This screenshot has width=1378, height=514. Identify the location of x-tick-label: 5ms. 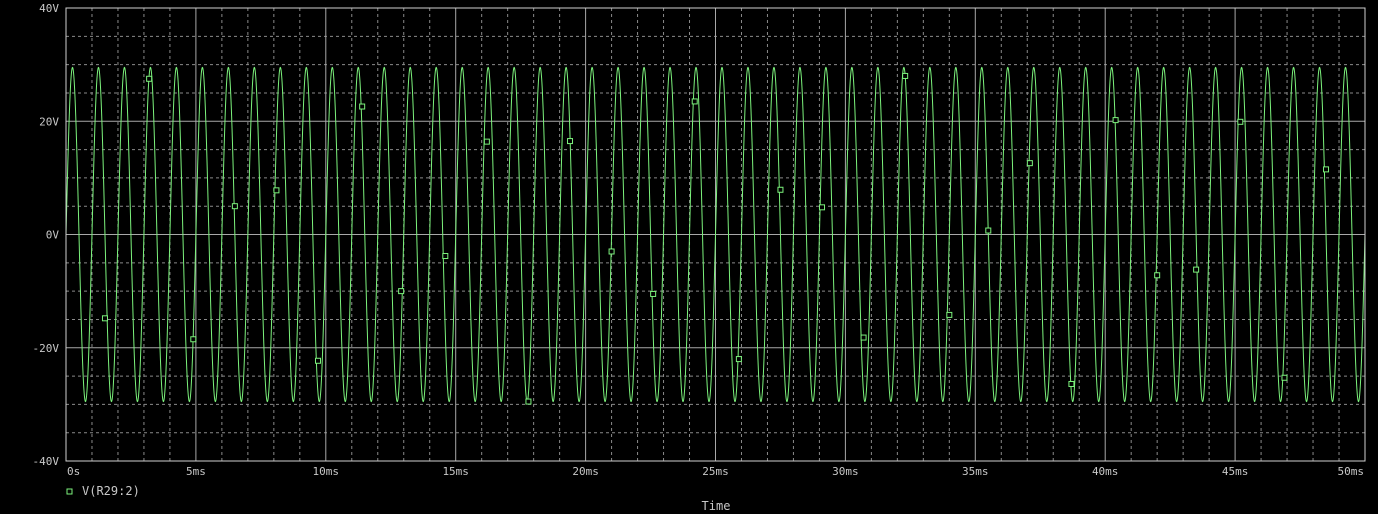
(196, 471).